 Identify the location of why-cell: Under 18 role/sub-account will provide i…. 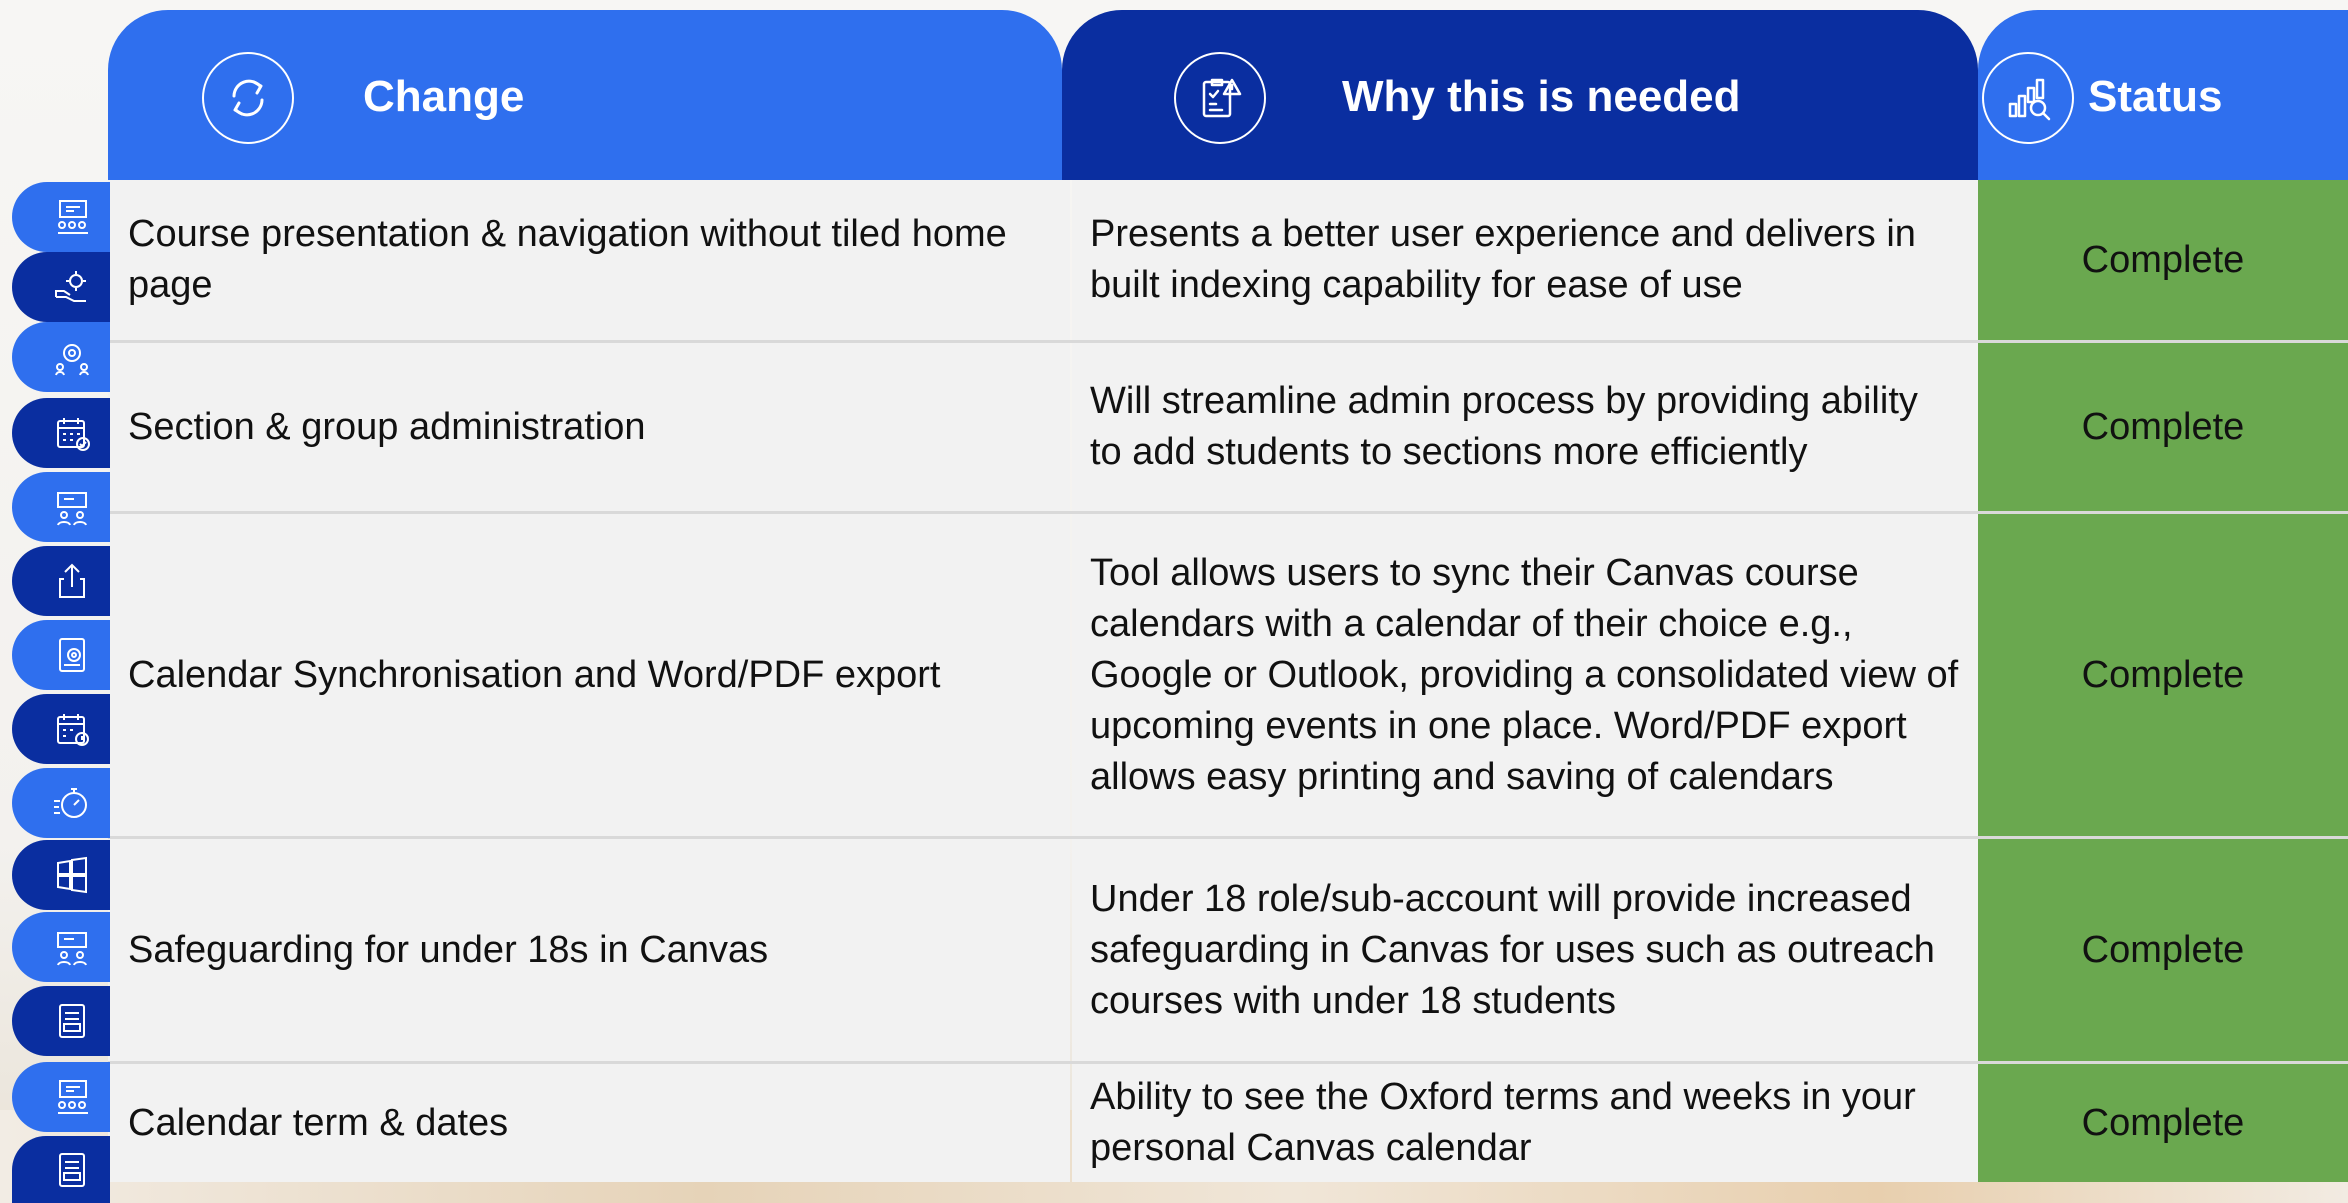
(1525, 950).